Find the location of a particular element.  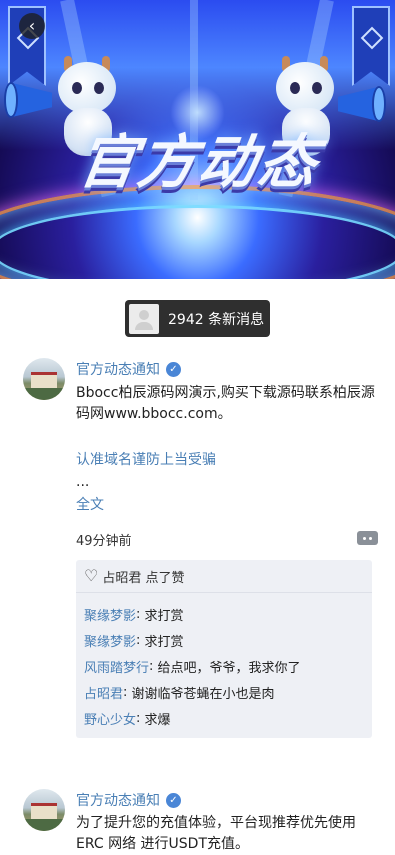

notice-text: 2942 条新消息 is located at coordinates (216, 319).